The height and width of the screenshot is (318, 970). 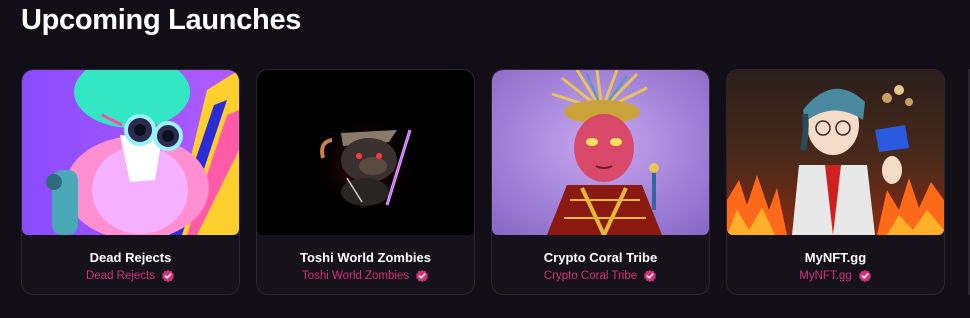 I want to click on collection-name: Toshi World Zombies, so click(x=365, y=257).